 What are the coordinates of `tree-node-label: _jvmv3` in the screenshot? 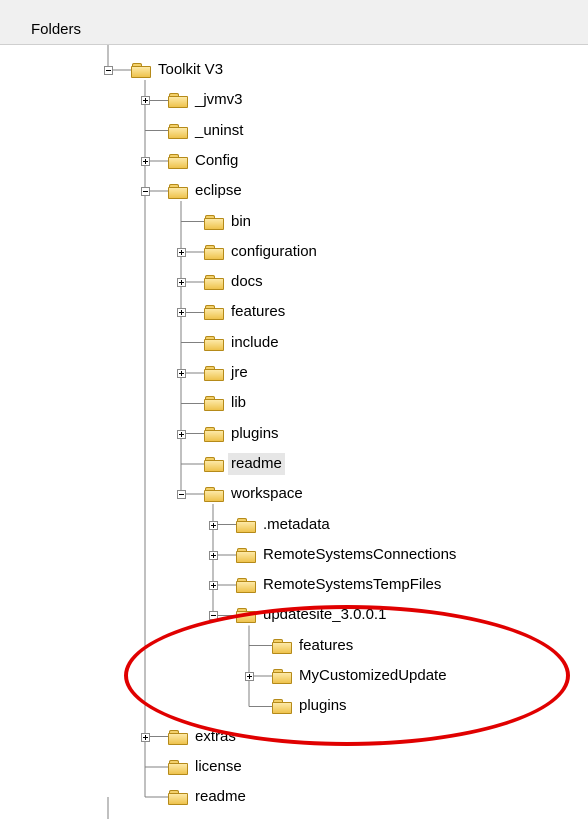 It's located at (219, 100).